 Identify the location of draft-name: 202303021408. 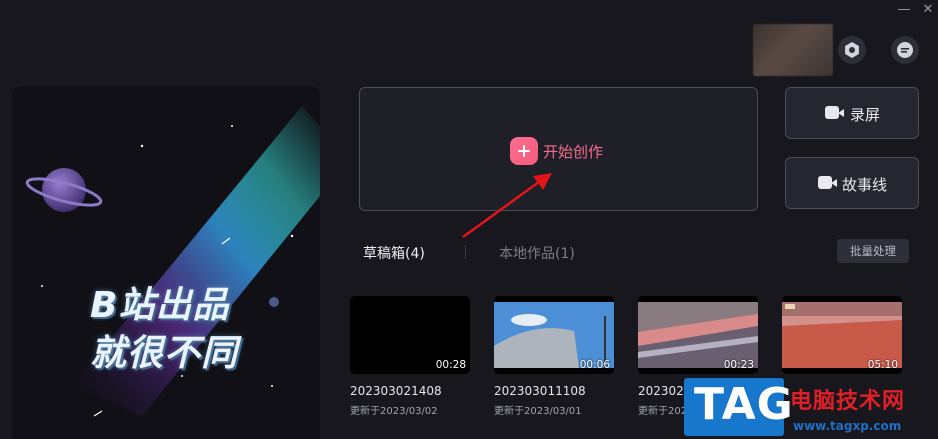
(396, 391).